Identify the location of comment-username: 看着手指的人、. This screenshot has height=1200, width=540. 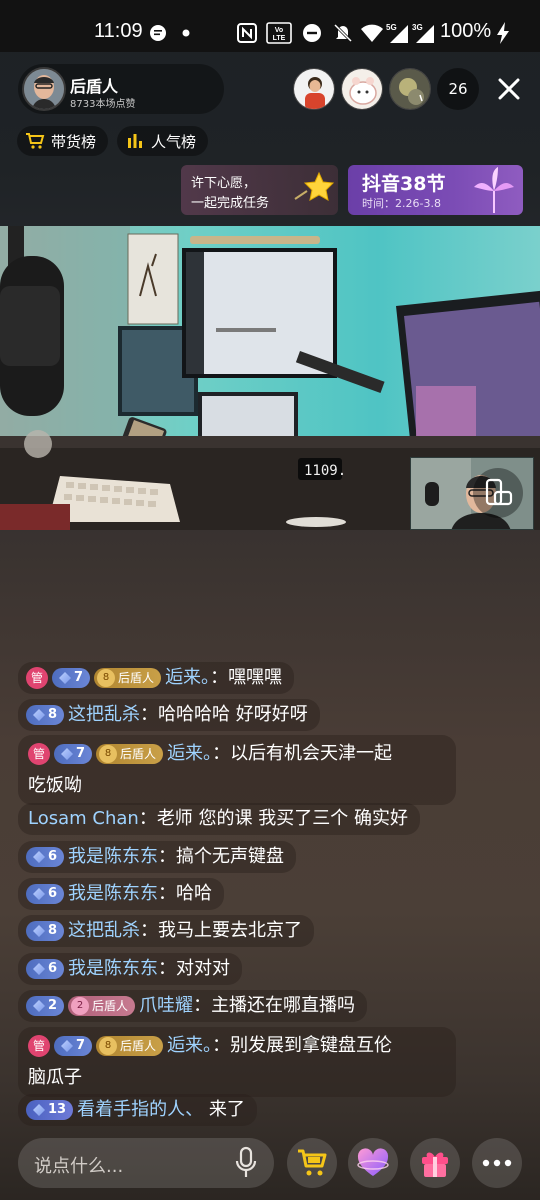
(140, 1109).